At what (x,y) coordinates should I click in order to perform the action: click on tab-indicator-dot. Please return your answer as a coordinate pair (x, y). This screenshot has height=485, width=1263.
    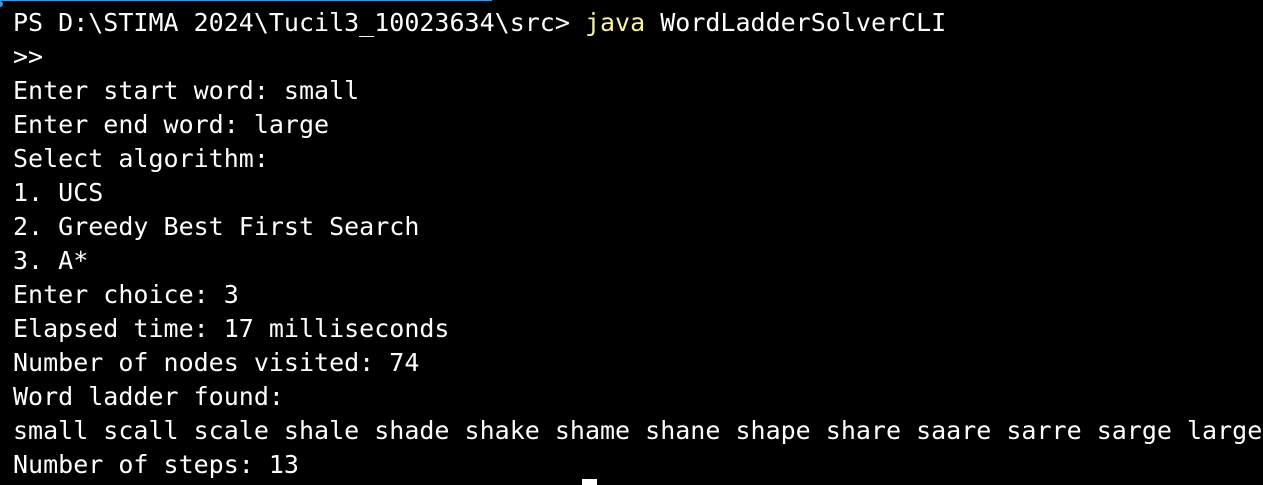
    Looking at the image, I should click on (1, 4).